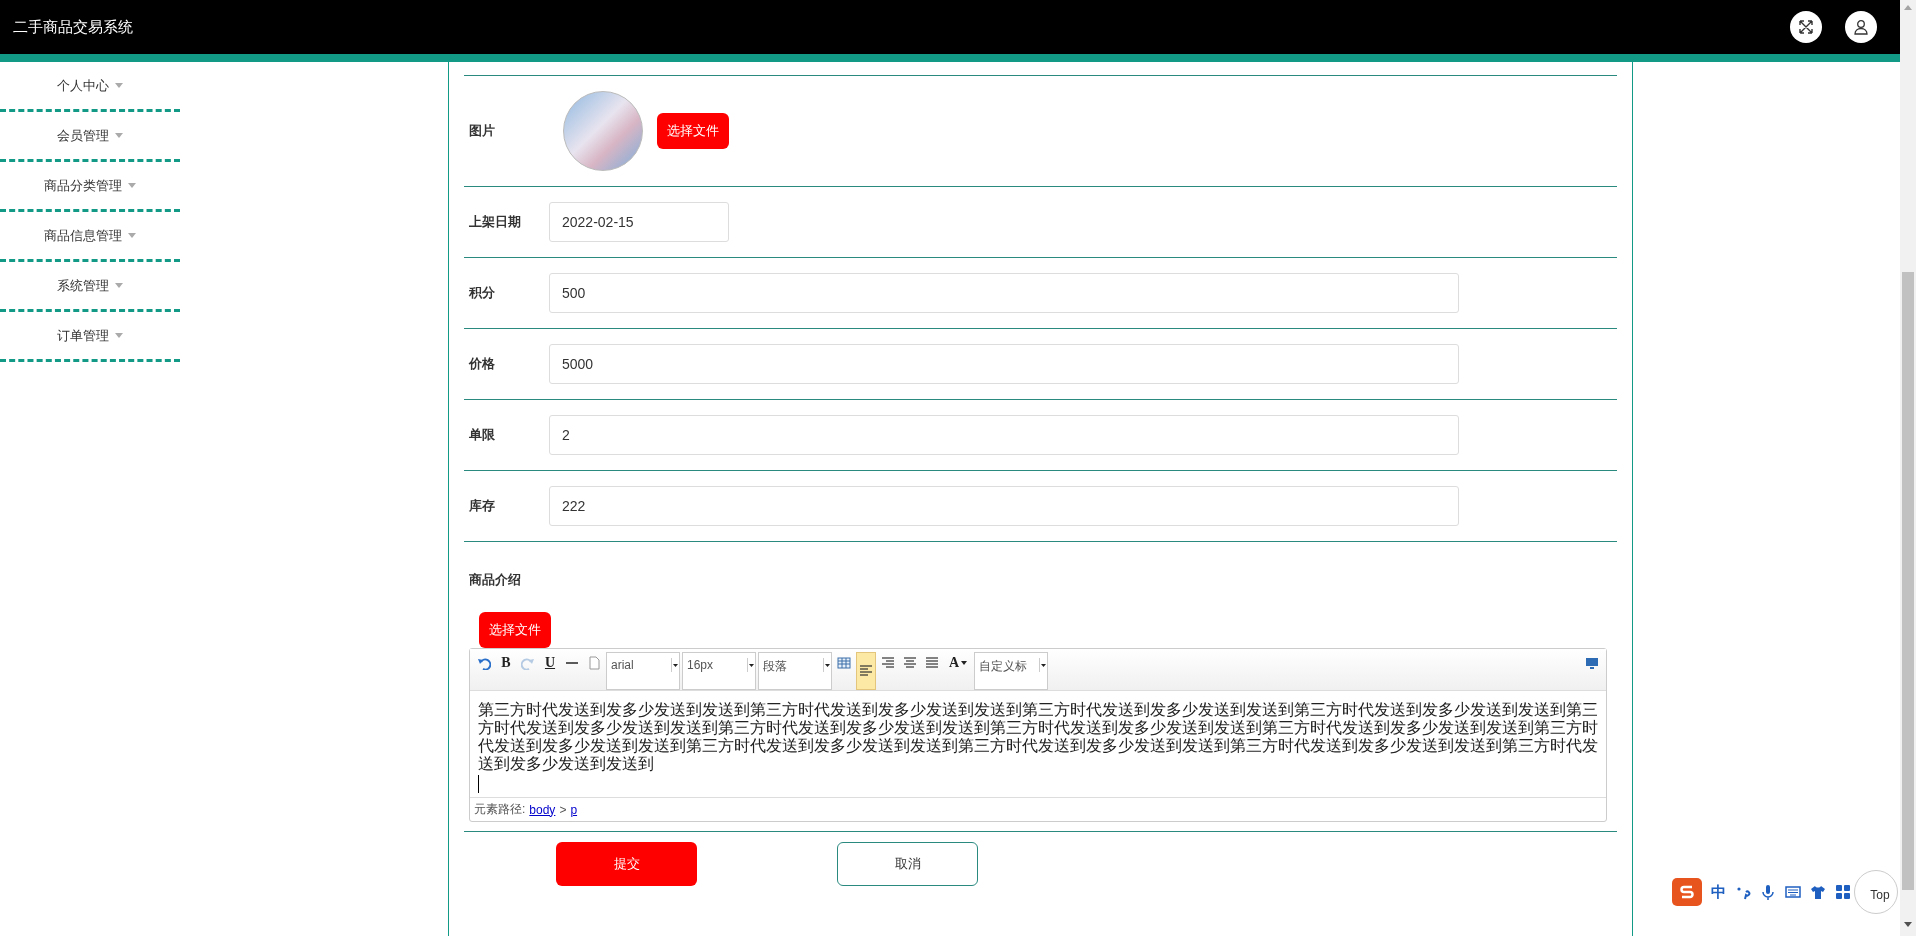 Image resolution: width=1916 pixels, height=936 pixels. What do you see at coordinates (1011, 671) in the screenshot?
I see `dropdown: 自定义标` at bounding box center [1011, 671].